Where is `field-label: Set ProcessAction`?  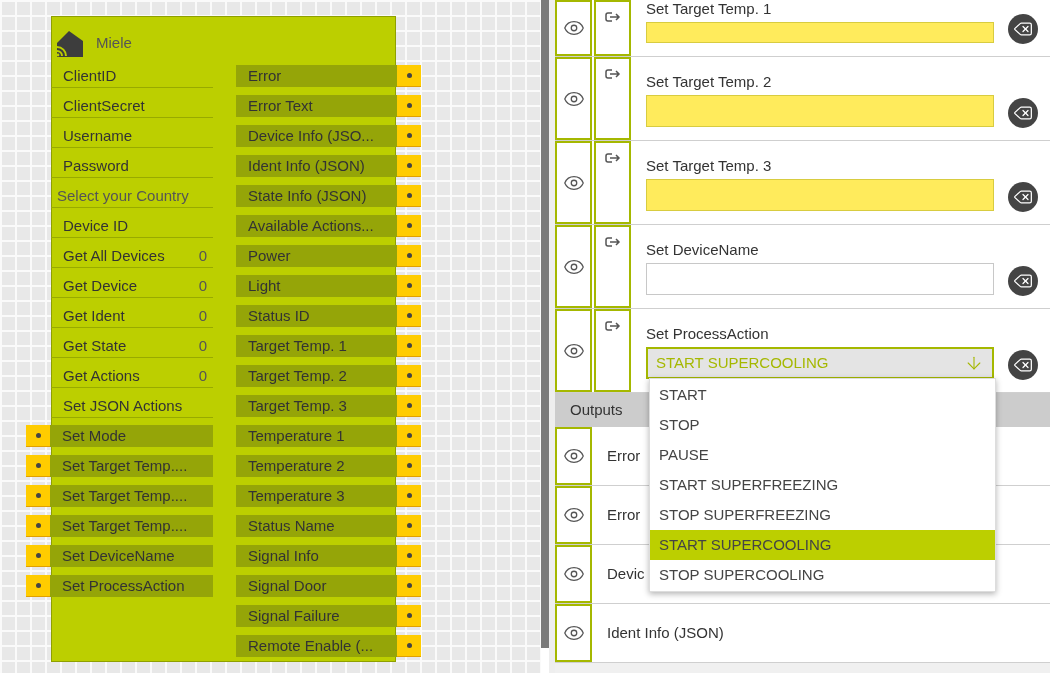 field-label: Set ProcessAction is located at coordinates (708, 334).